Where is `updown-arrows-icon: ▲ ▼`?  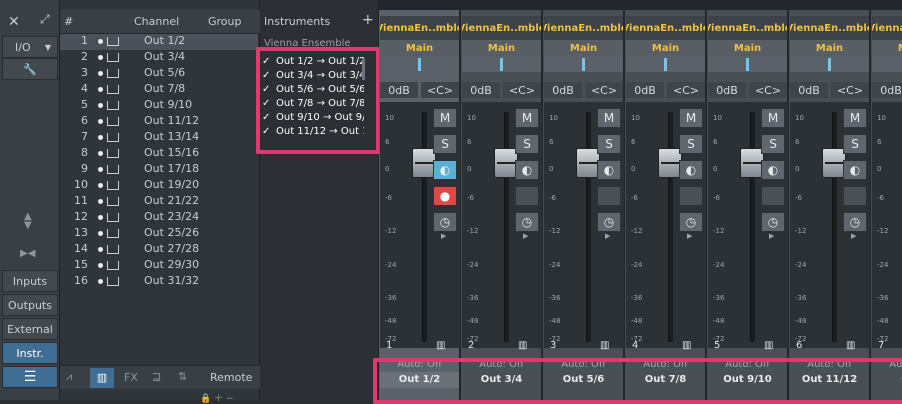
updown-arrows-icon: ▲ ▼ is located at coordinates (28, 221).